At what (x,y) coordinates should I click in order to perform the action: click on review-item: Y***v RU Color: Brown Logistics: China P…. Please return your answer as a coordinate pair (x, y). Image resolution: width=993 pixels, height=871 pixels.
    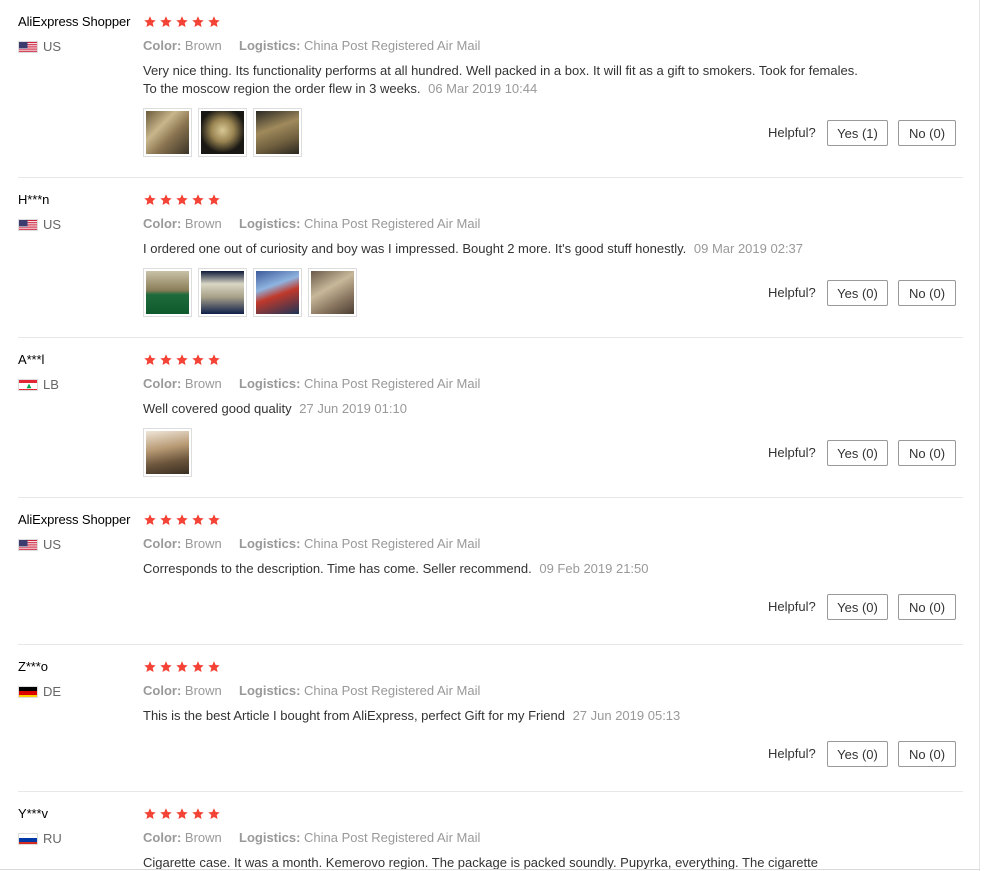
    Looking at the image, I should click on (481, 831).